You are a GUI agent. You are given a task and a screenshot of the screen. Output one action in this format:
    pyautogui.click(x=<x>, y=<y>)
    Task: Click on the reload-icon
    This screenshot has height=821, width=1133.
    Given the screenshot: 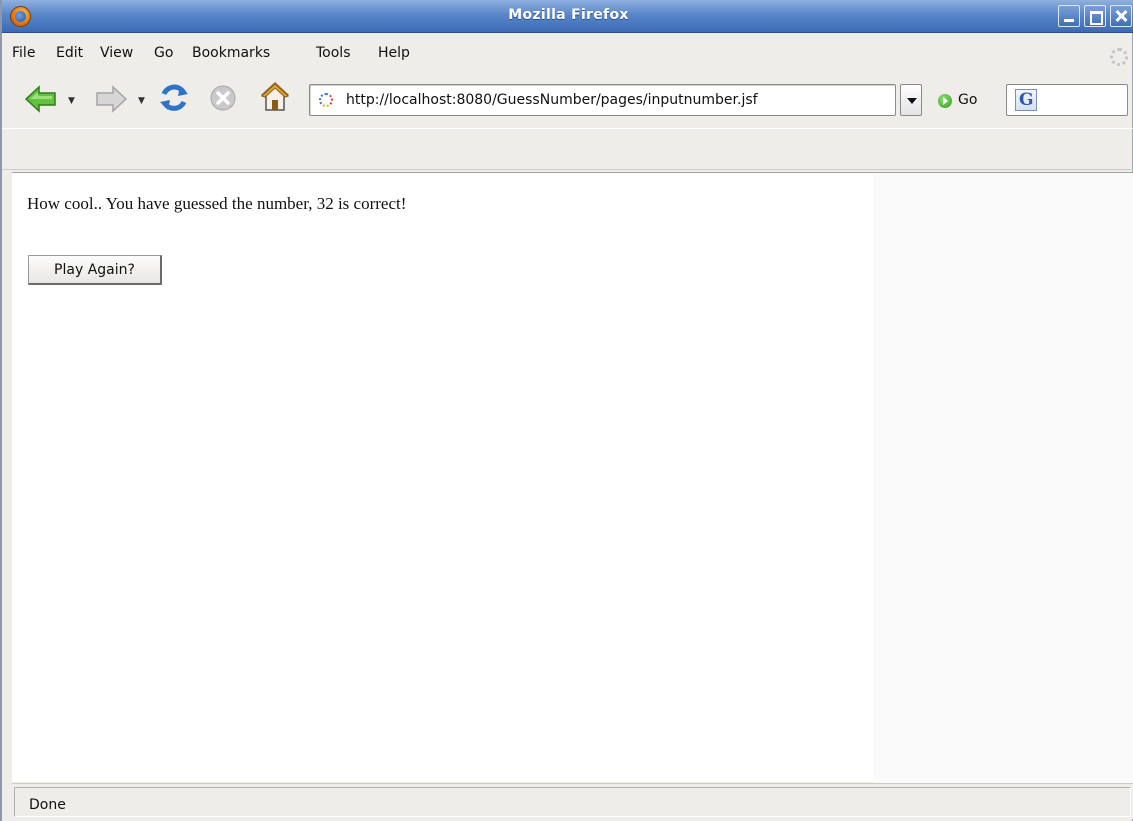 What is the action you would take?
    pyautogui.click(x=174, y=98)
    